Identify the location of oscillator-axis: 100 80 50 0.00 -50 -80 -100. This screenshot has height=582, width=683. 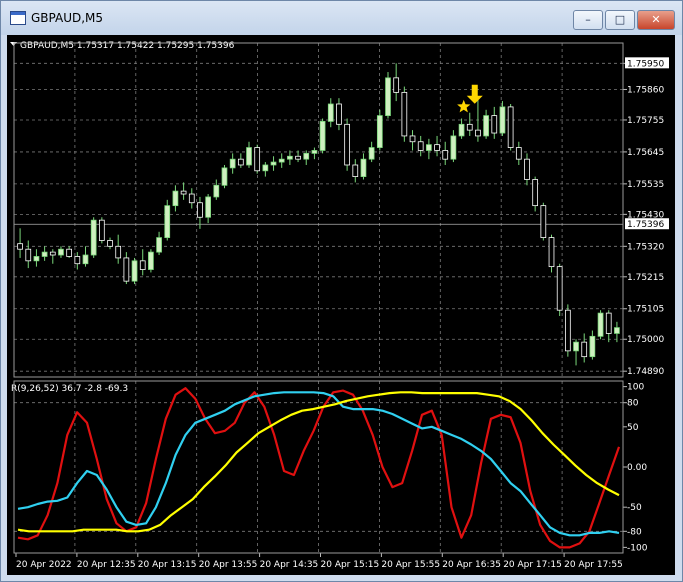
(635, 468).